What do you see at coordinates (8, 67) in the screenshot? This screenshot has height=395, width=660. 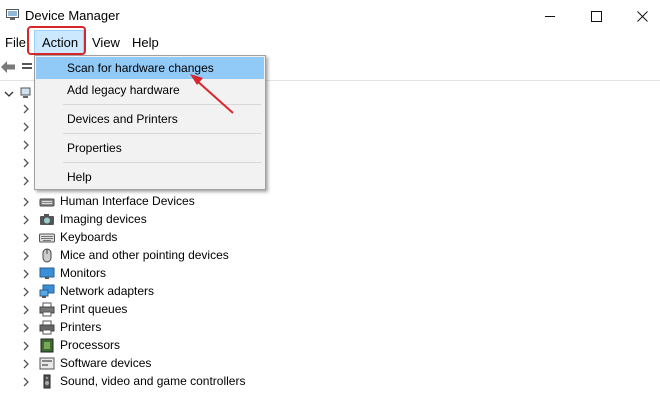 I see `back-arrow-icon` at bounding box center [8, 67].